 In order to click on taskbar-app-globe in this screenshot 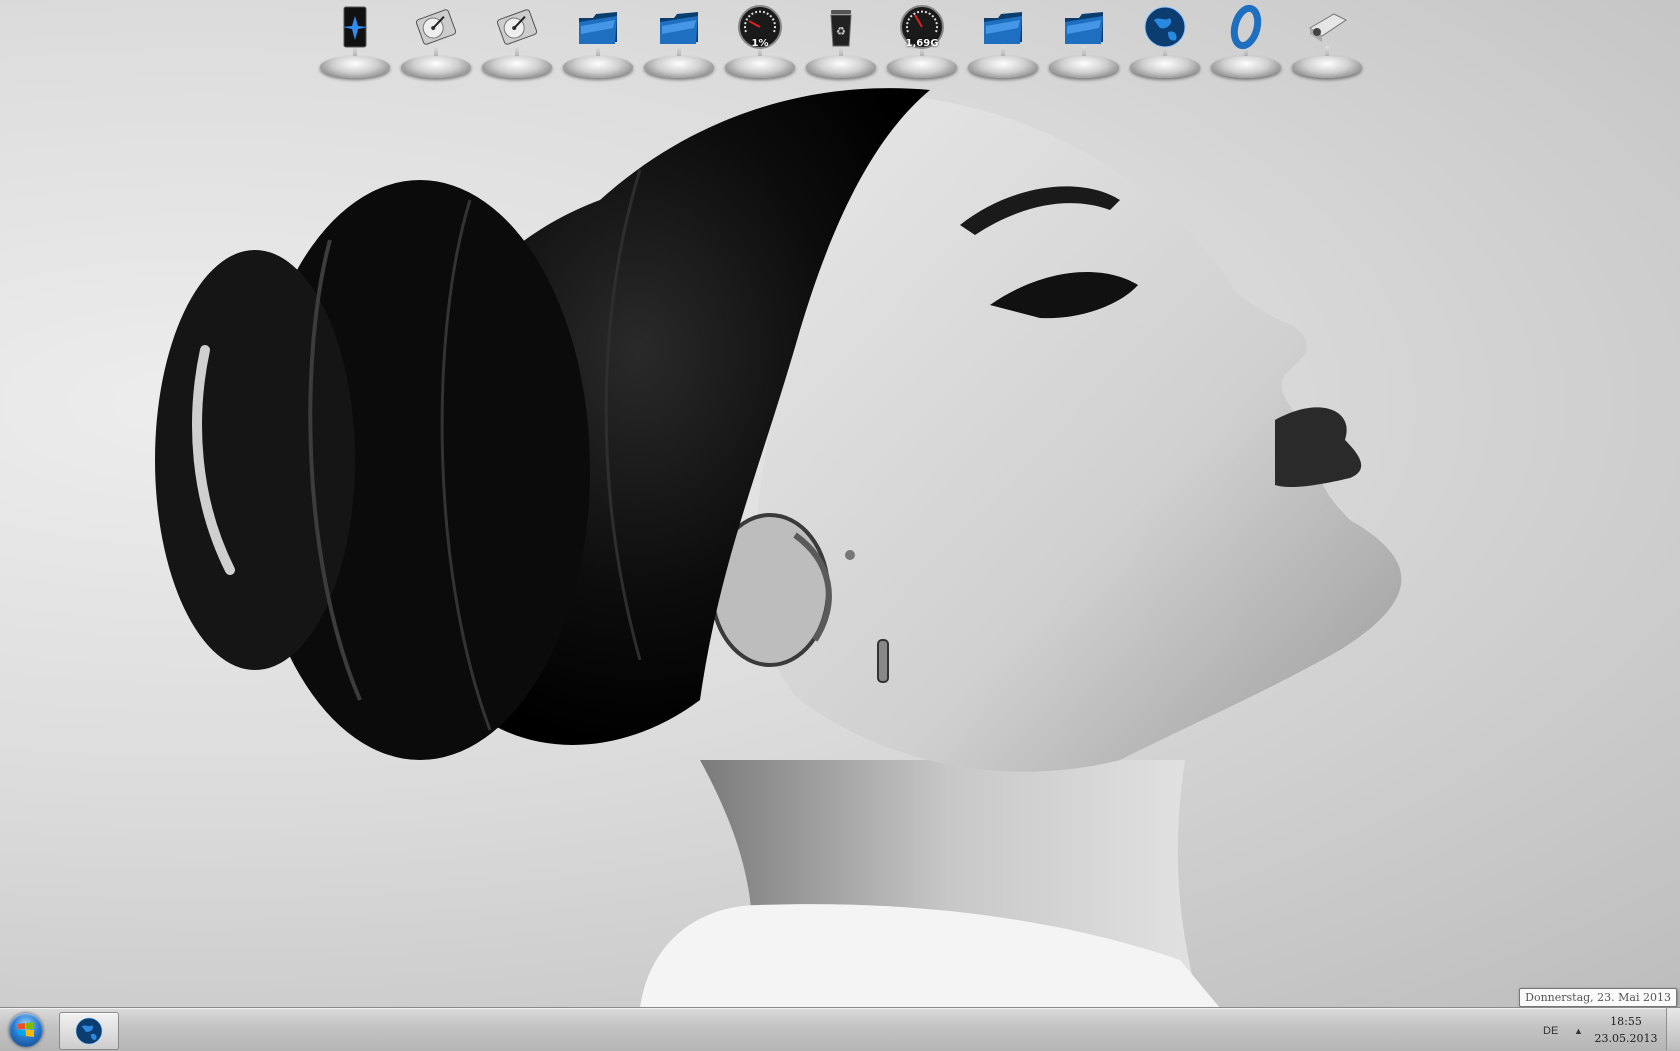, I will do `click(89, 1031)`.